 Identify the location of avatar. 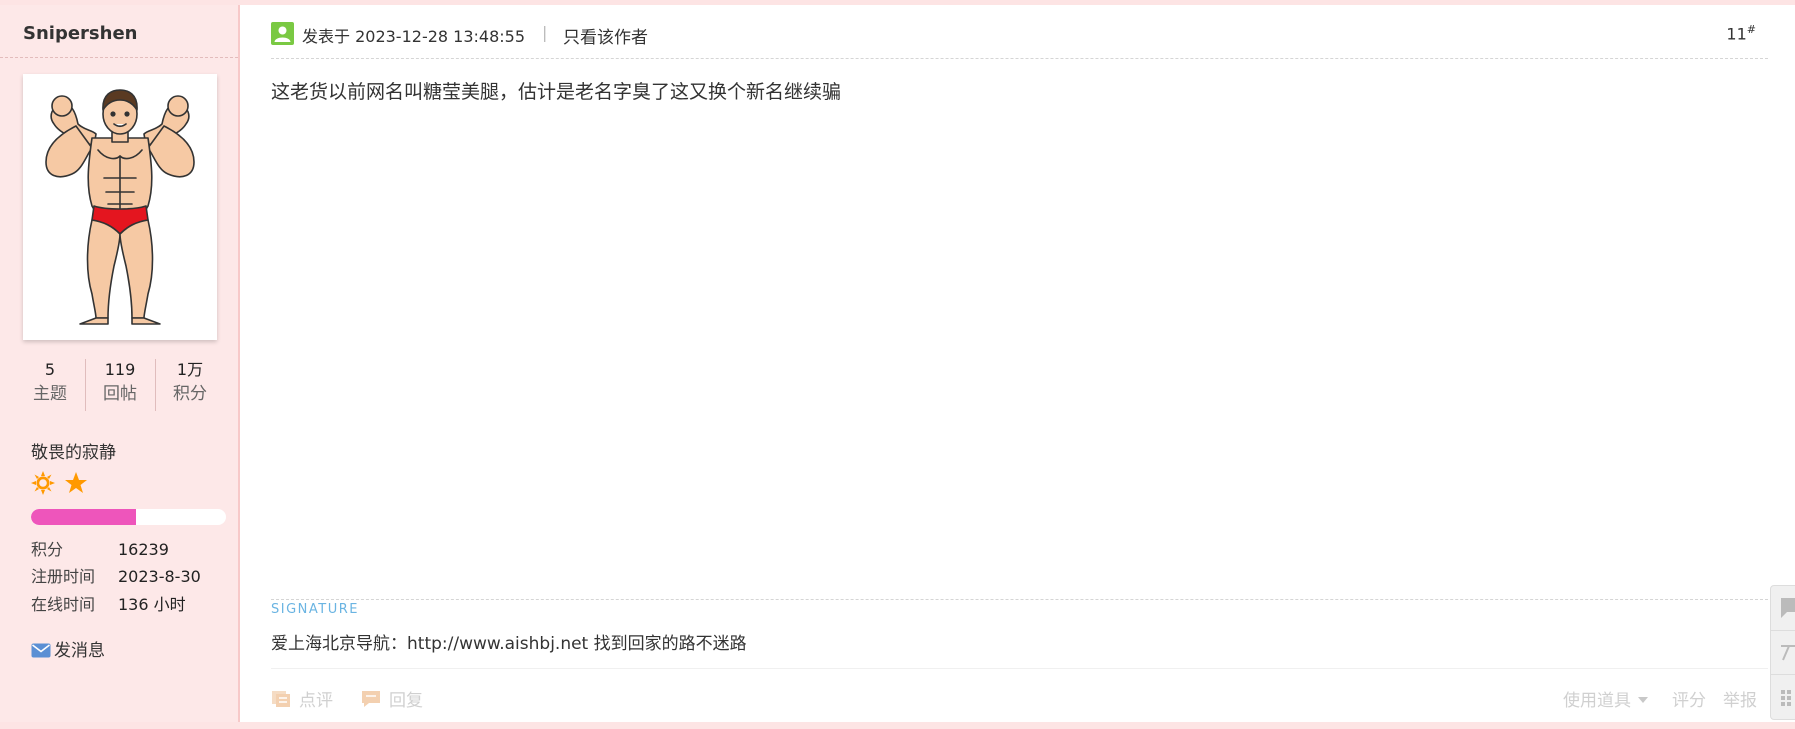
(120, 207).